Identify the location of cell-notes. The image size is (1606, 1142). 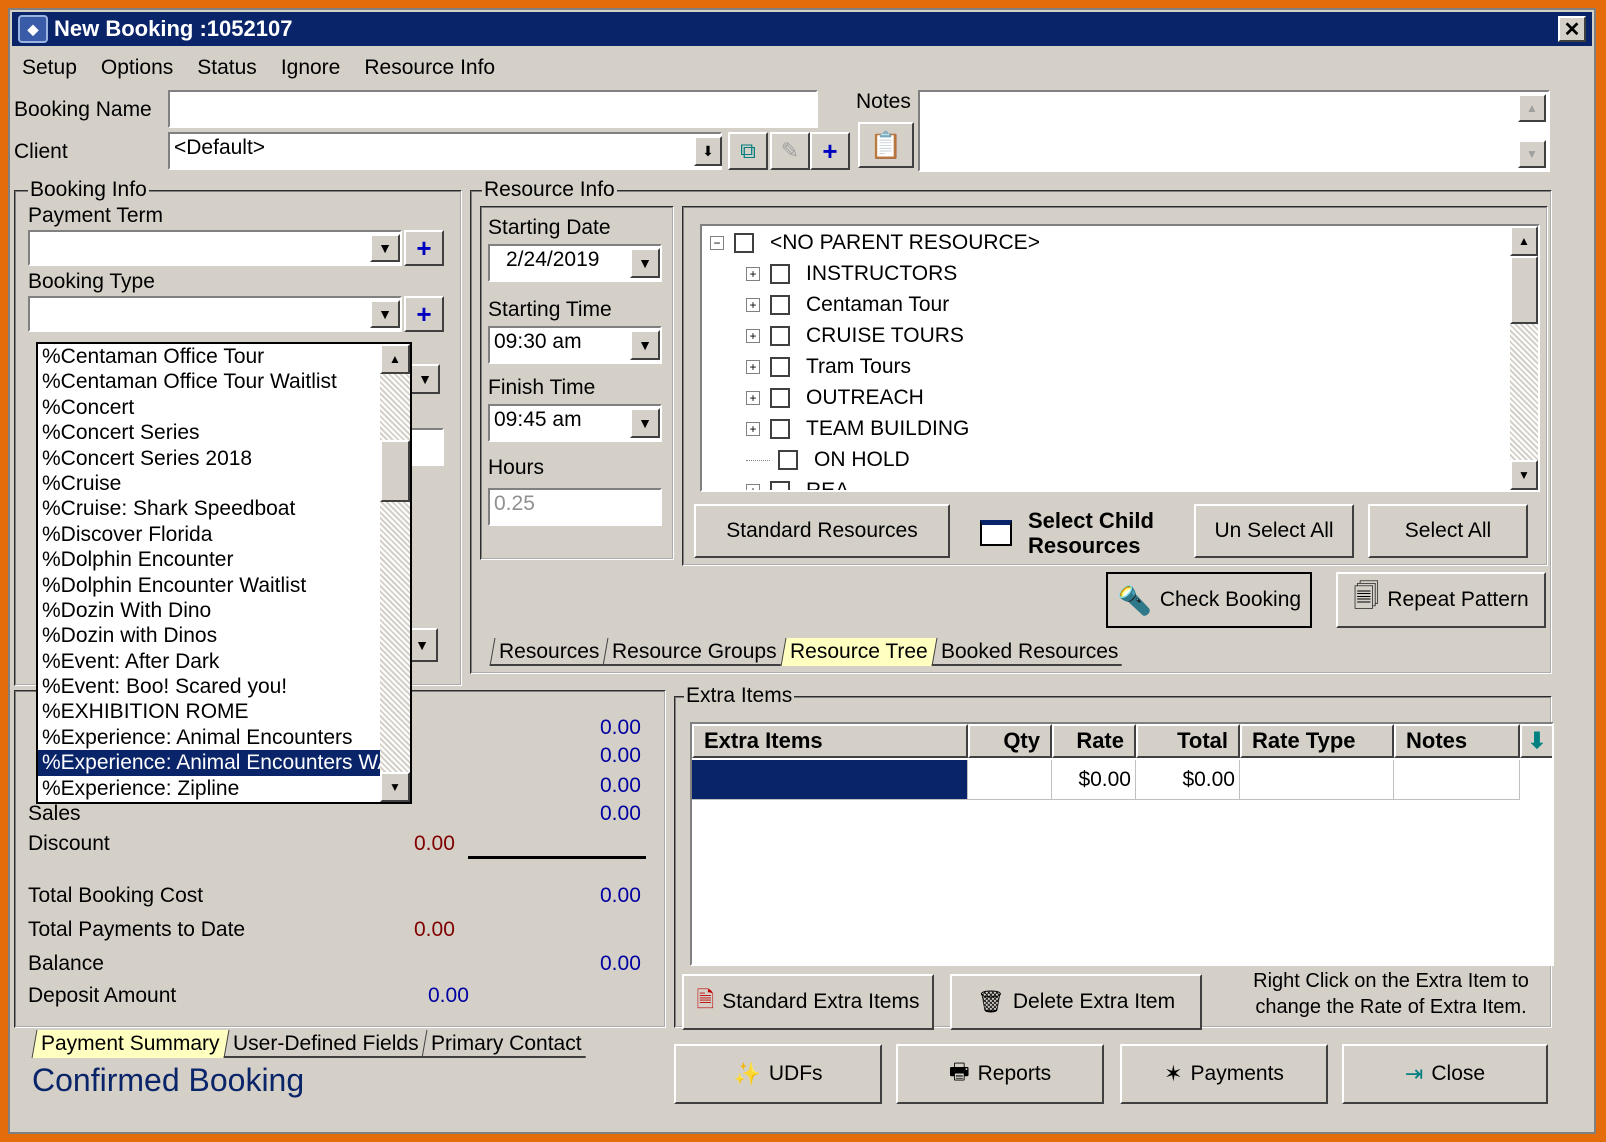
(1457, 780).